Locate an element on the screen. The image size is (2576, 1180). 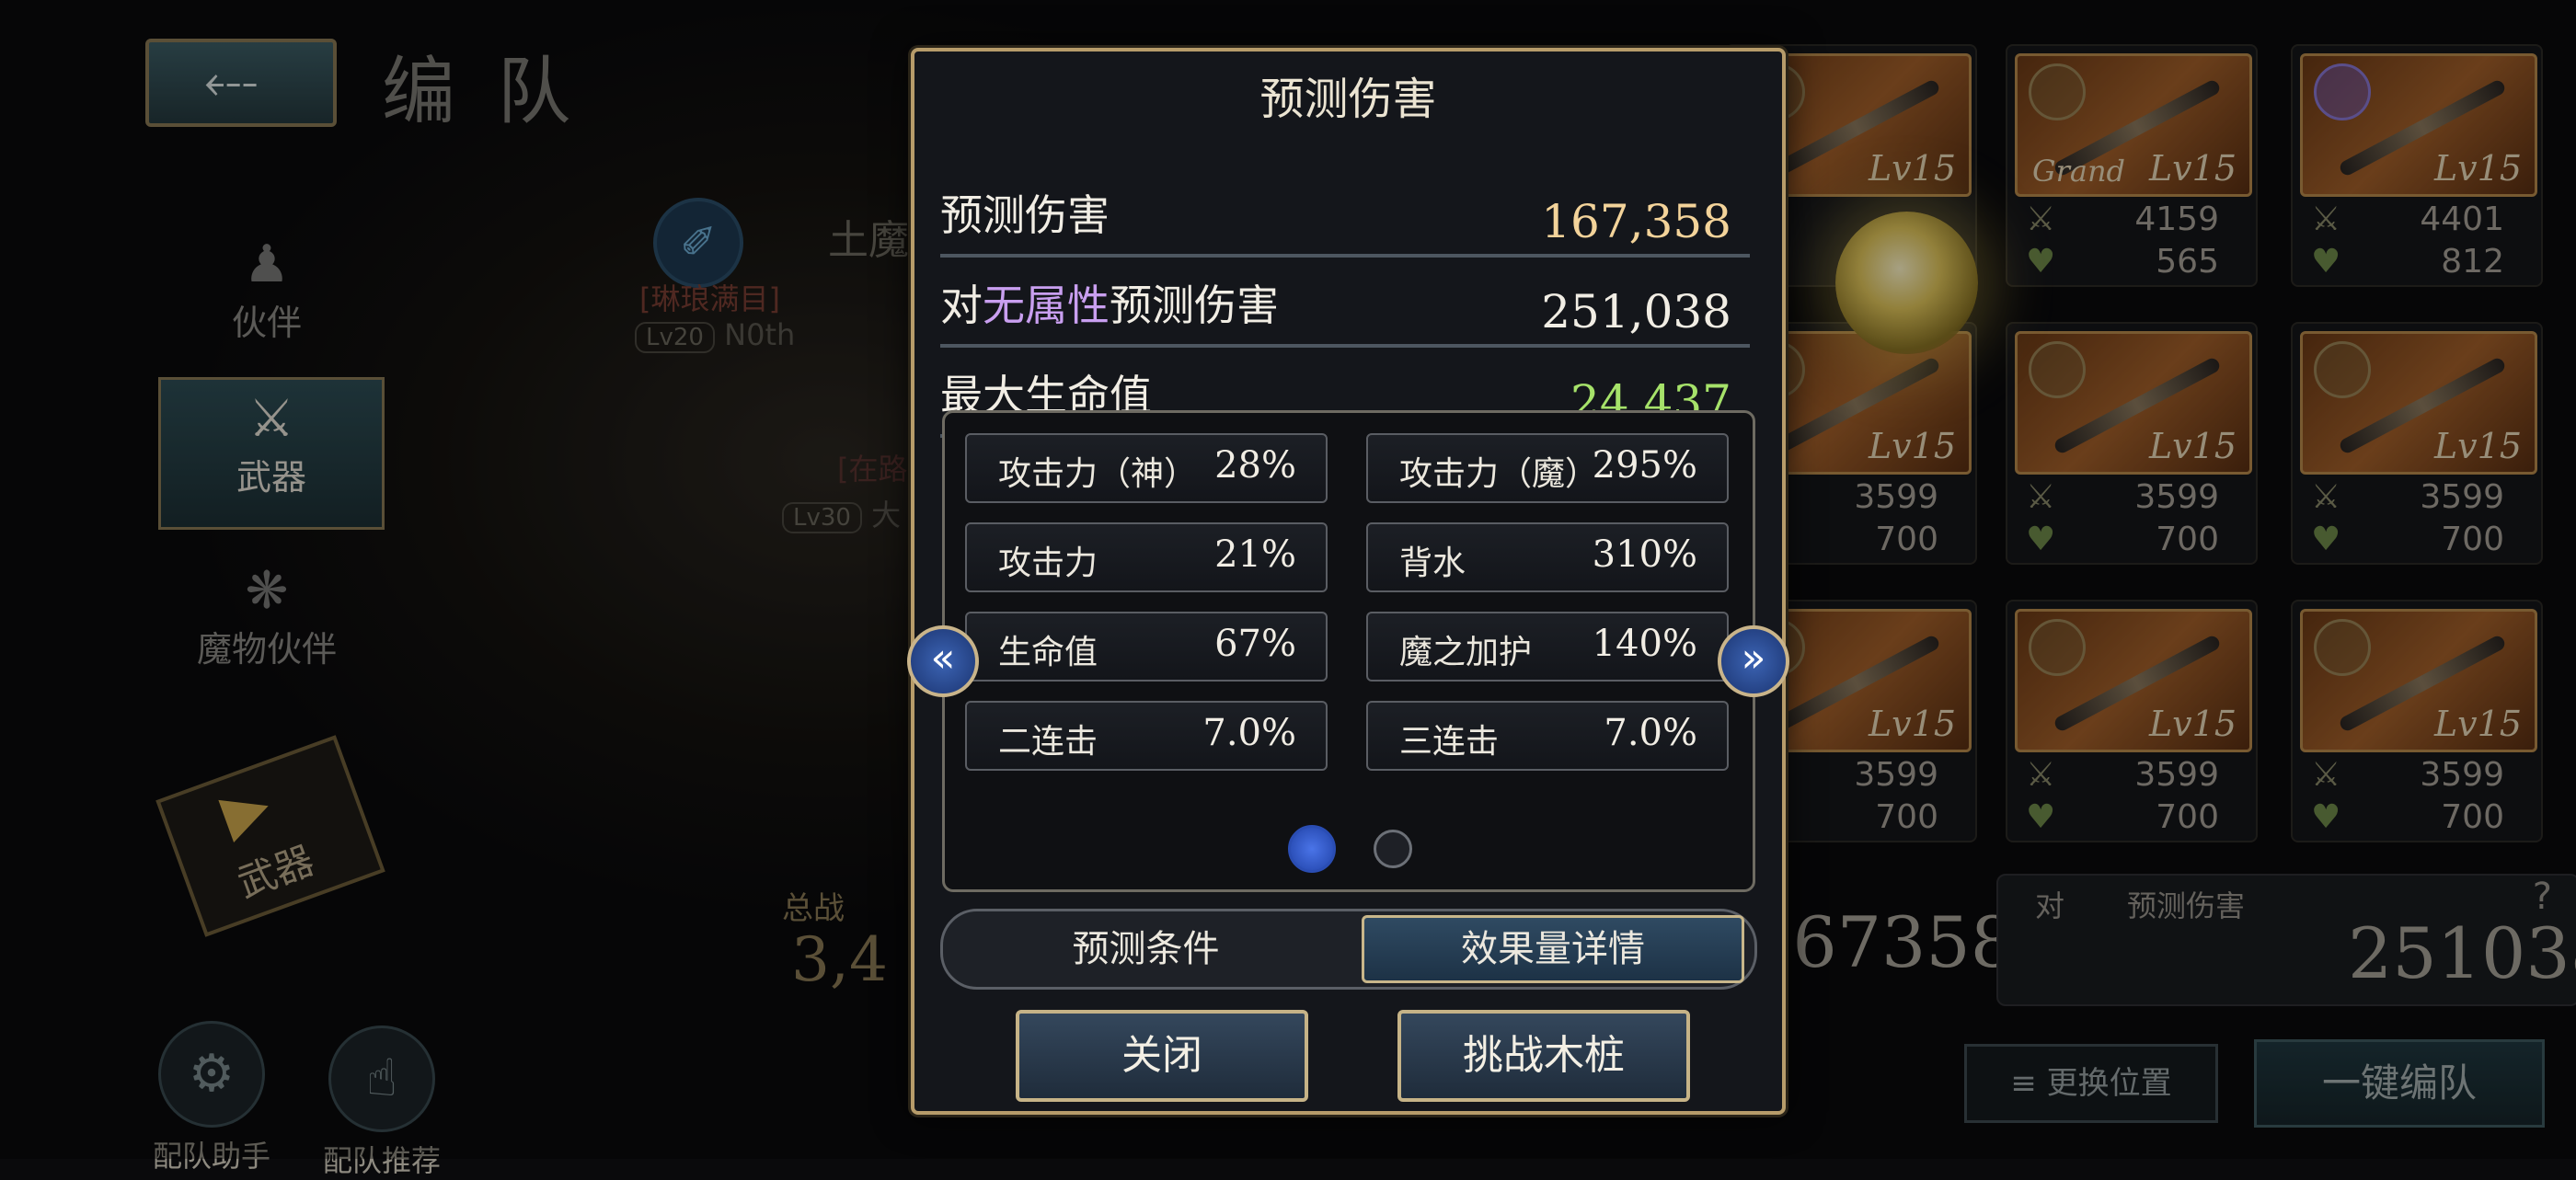
modal-title: 预测伤害 is located at coordinates (1348, 99).